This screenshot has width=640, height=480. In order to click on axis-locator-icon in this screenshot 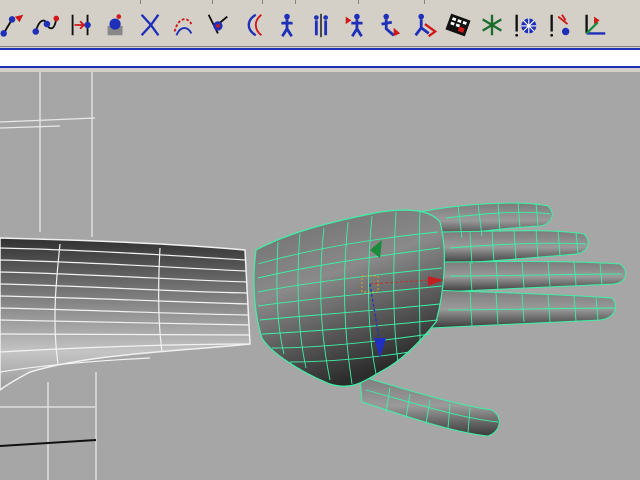, I will do `click(595, 24)`.